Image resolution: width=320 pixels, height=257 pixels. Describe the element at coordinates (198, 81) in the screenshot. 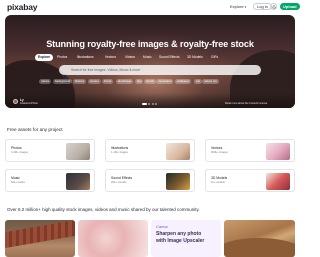

I see `tag-chip: cat` at that location.